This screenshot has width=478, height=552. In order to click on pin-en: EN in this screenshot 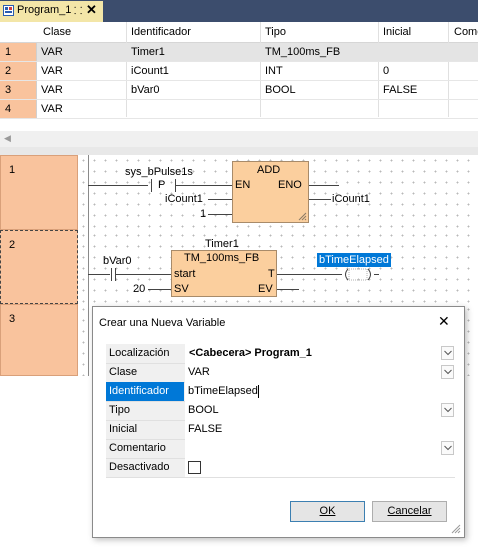, I will do `click(243, 185)`.